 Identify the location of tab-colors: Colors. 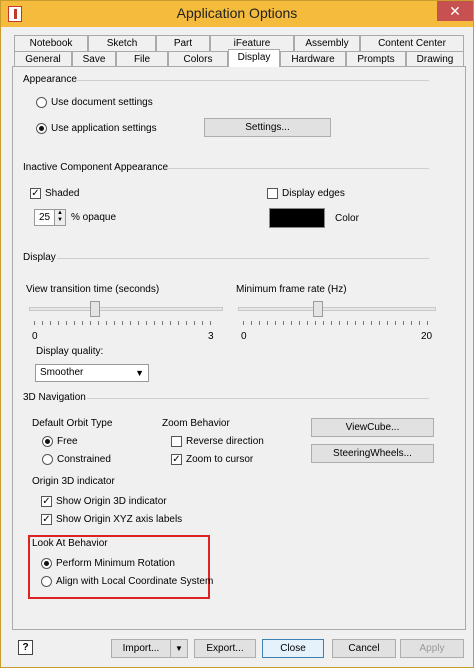
(198, 59).